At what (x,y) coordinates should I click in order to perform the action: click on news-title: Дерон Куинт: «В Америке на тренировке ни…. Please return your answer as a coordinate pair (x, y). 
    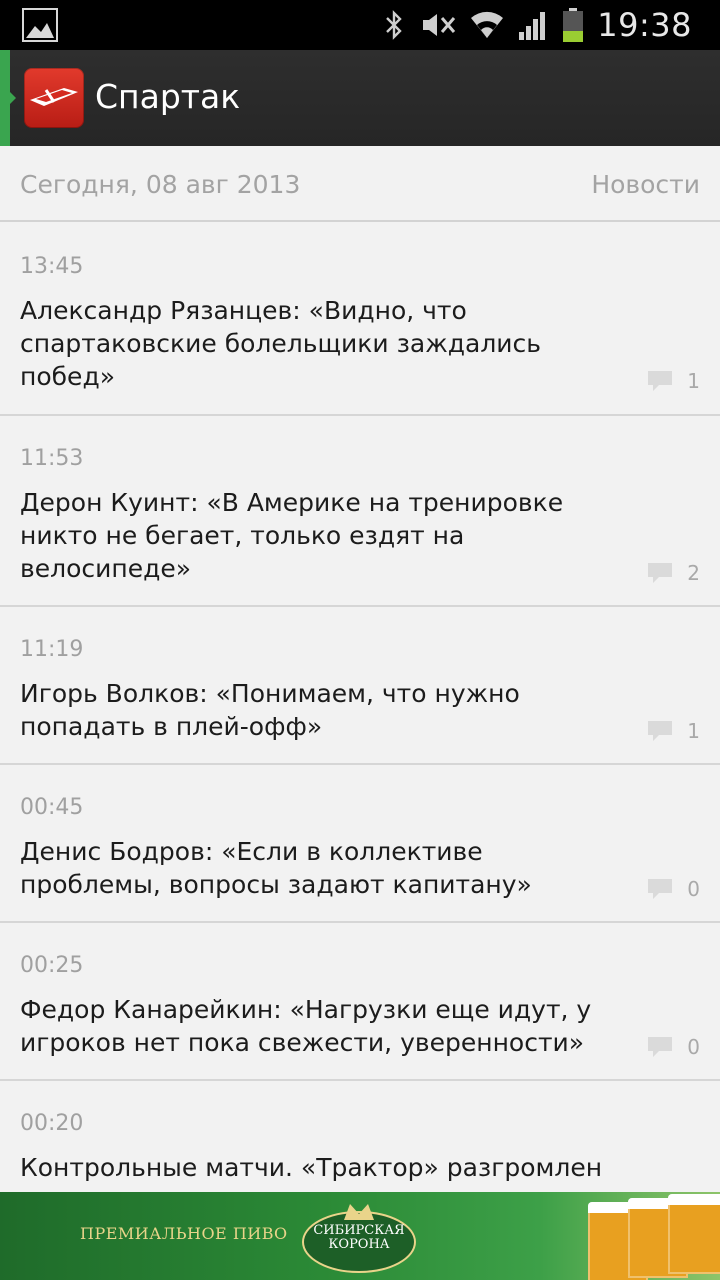
    Looking at the image, I should click on (292, 535).